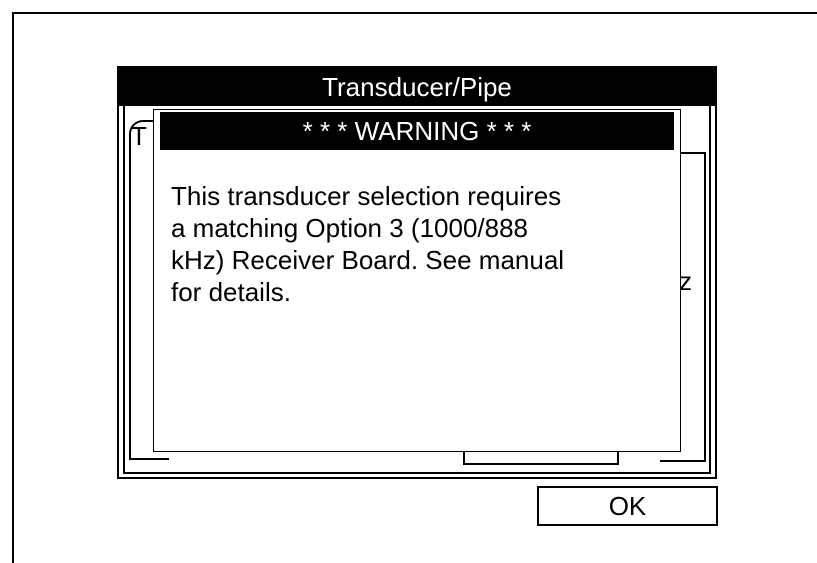 The image size is (817, 563). What do you see at coordinates (13, 287) in the screenshot?
I see `screen-frame-left` at bounding box center [13, 287].